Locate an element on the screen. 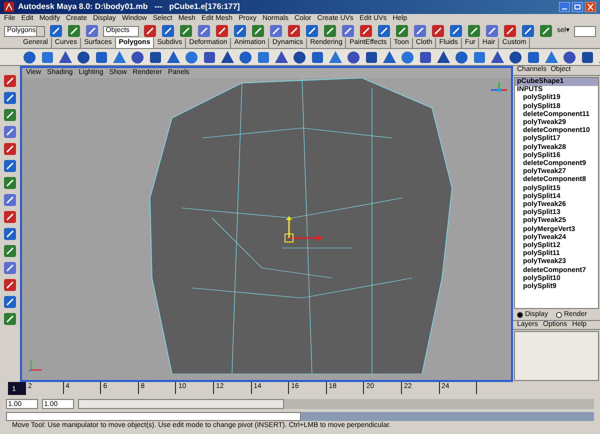 This screenshot has height=434, width=600. window-title: Autodesk Maya 8.0: D:\body01.mb --- pCube1.e[176:177] is located at coordinates (129, 7).